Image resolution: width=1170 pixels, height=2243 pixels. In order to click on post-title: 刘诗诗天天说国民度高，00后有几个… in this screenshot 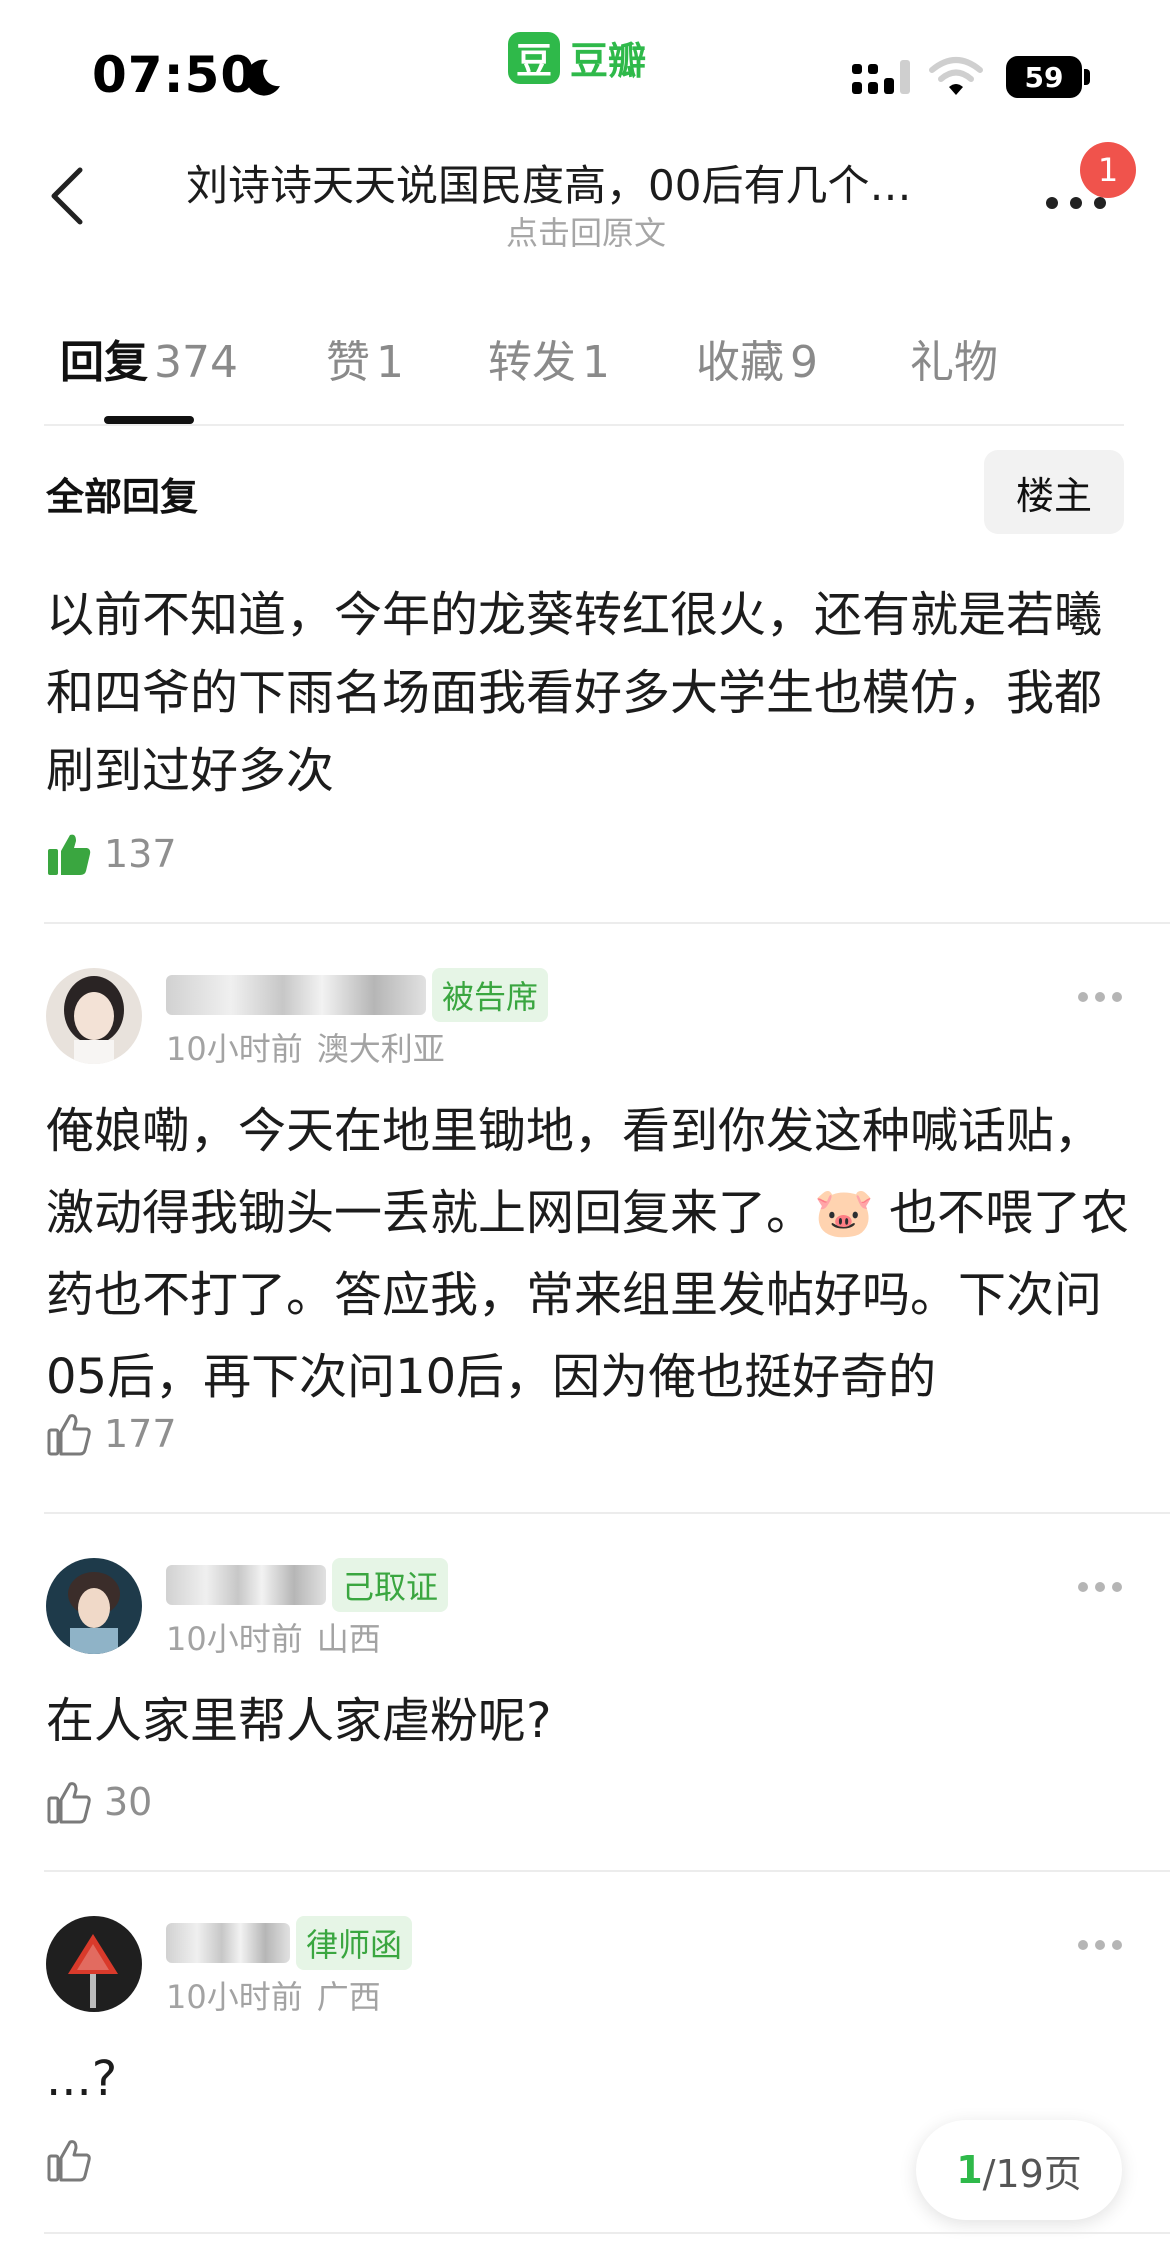, I will do `click(586, 182)`.